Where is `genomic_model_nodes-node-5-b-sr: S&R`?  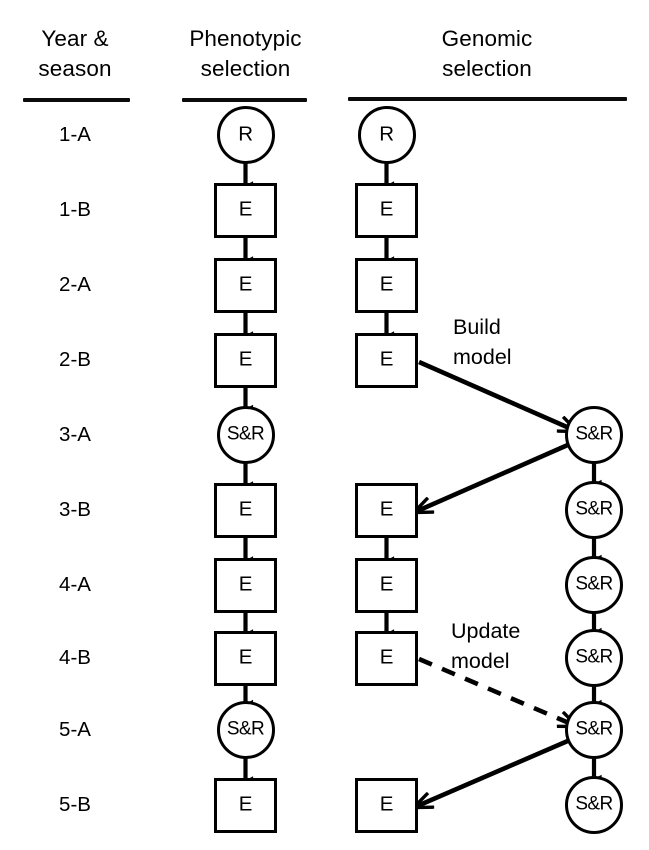
genomic_model_nodes-node-5-b-sr: S&R is located at coordinates (594, 805).